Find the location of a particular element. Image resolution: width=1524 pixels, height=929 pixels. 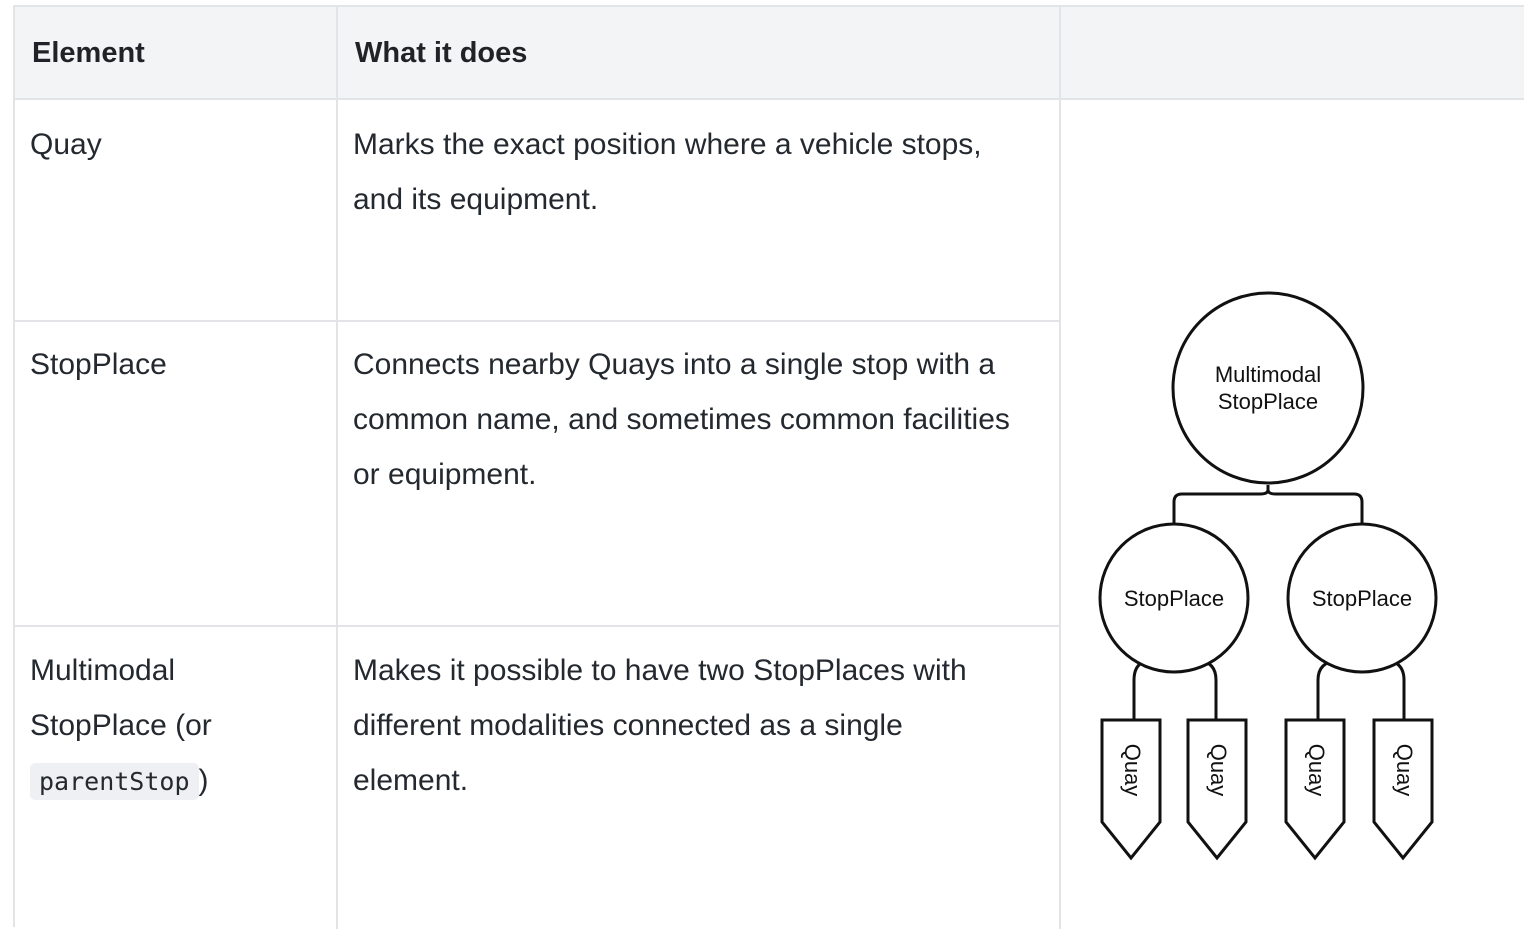

connector-root-right is located at coordinates (1315, 508).